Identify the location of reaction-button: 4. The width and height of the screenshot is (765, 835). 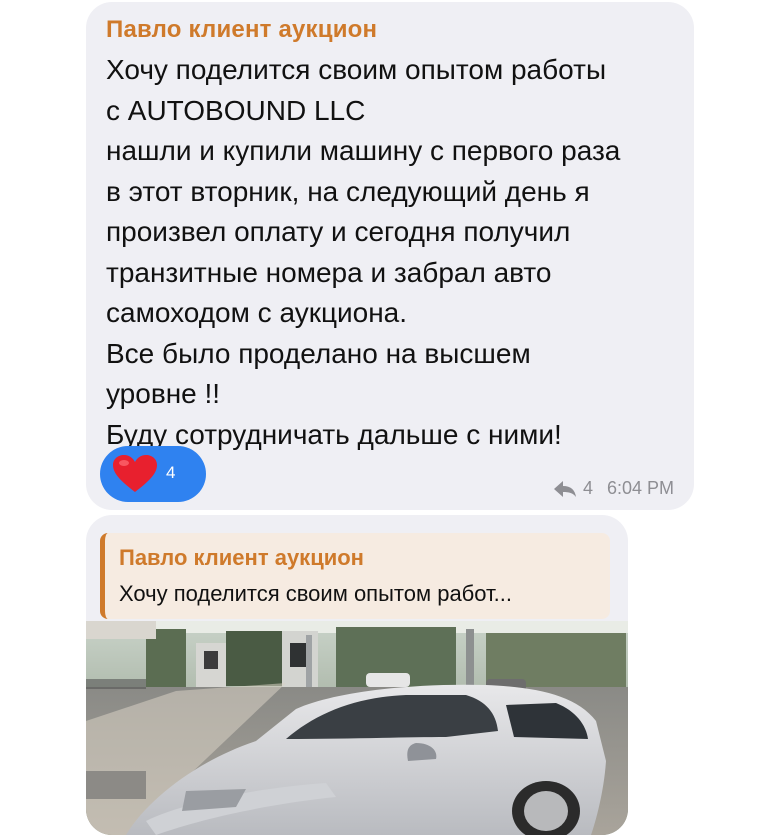
(153, 474).